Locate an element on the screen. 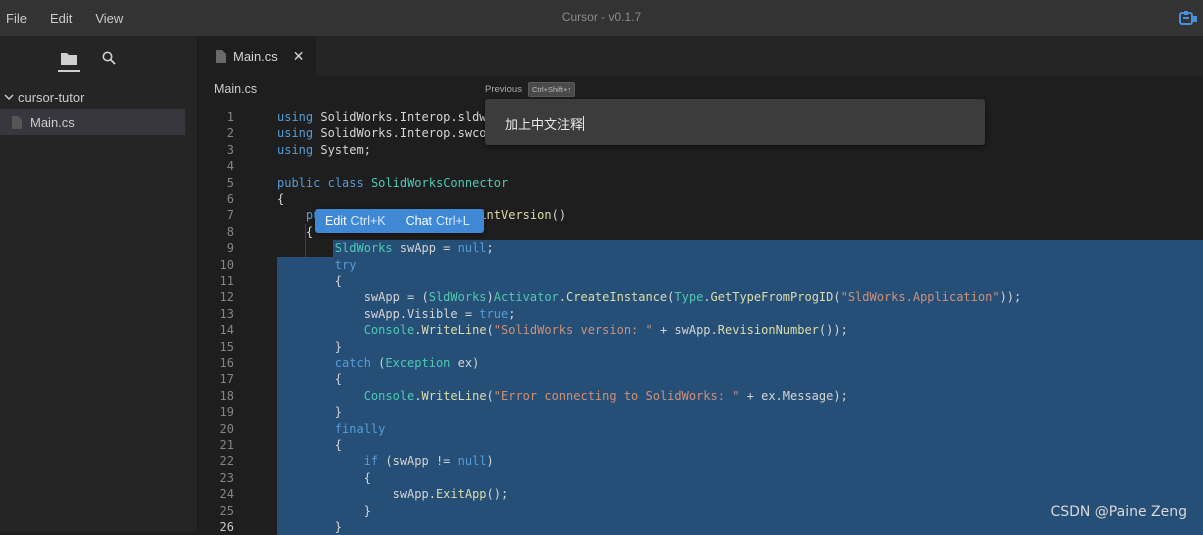  line-number: 22 is located at coordinates (226, 461).